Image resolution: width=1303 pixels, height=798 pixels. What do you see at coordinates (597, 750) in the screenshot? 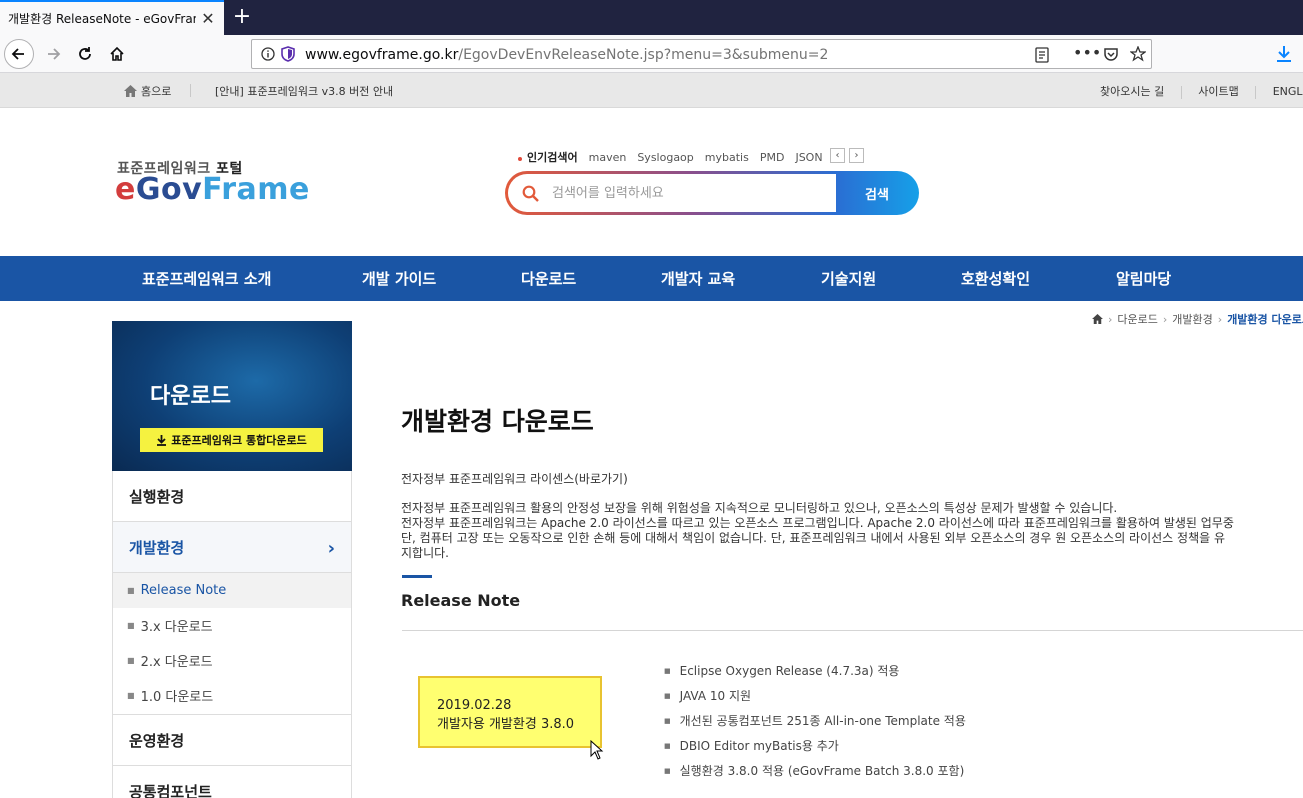
I see `mouse-cursor-icon` at bounding box center [597, 750].